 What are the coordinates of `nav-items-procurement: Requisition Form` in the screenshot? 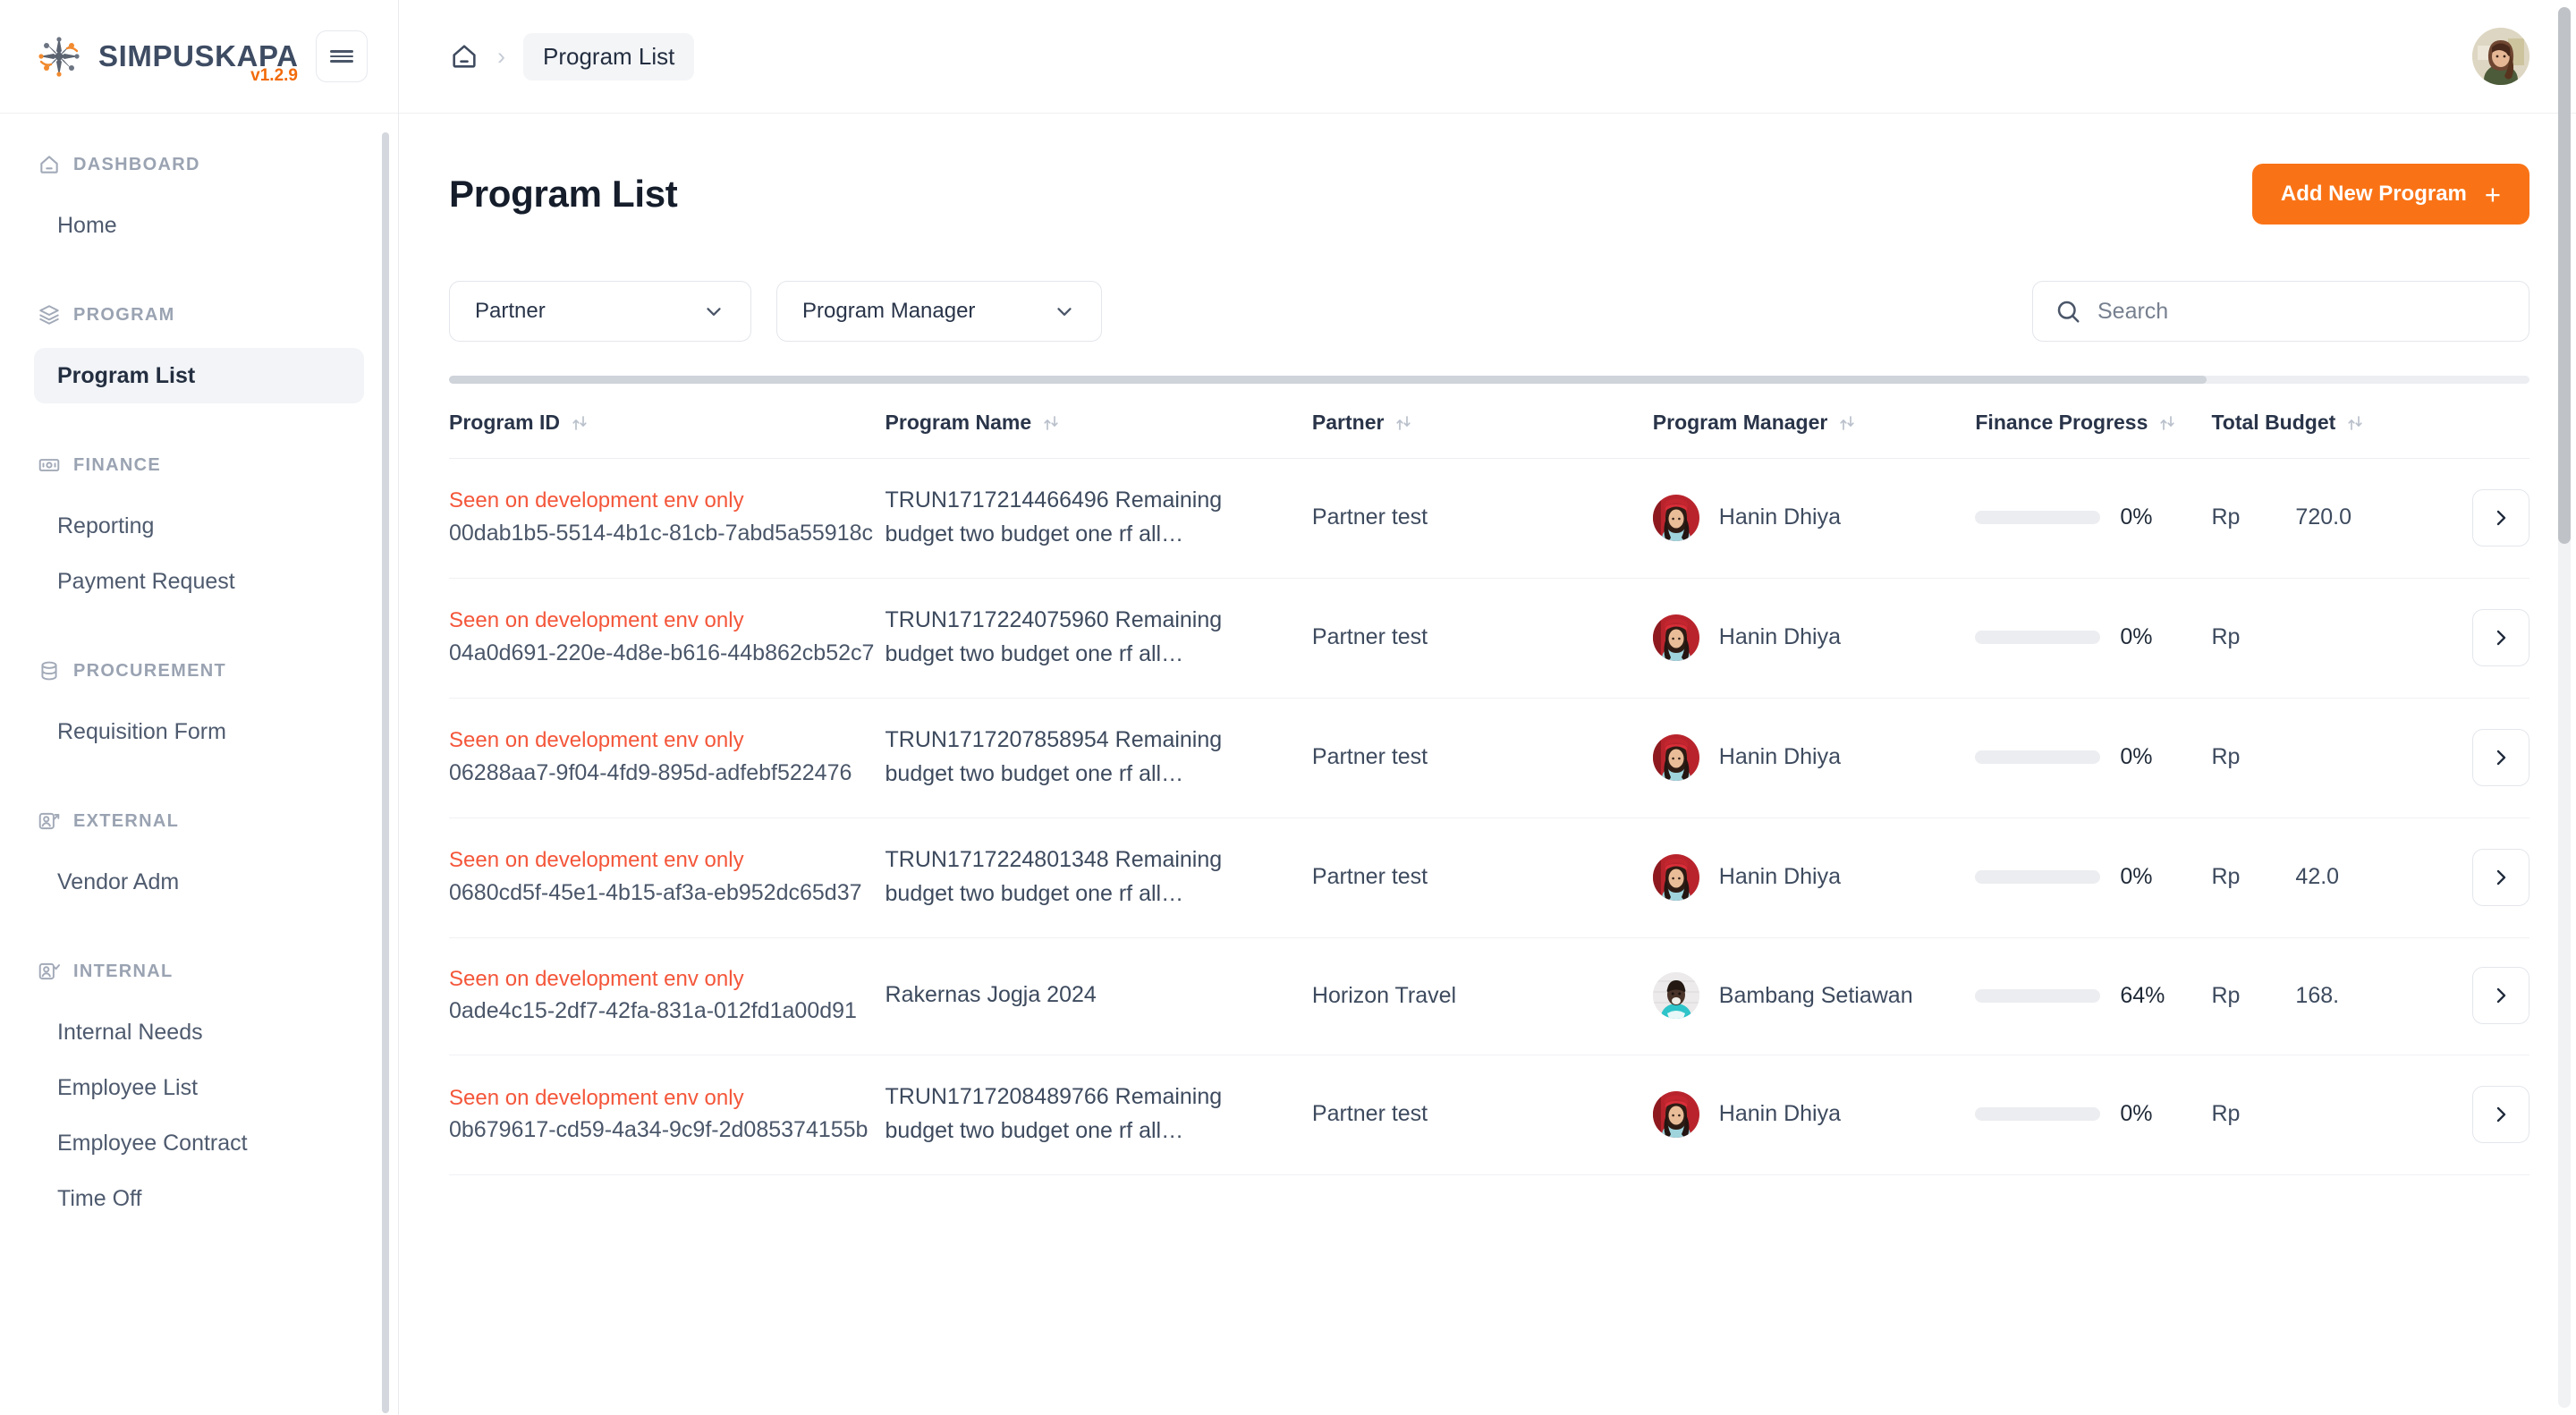 It's located at (199, 725).